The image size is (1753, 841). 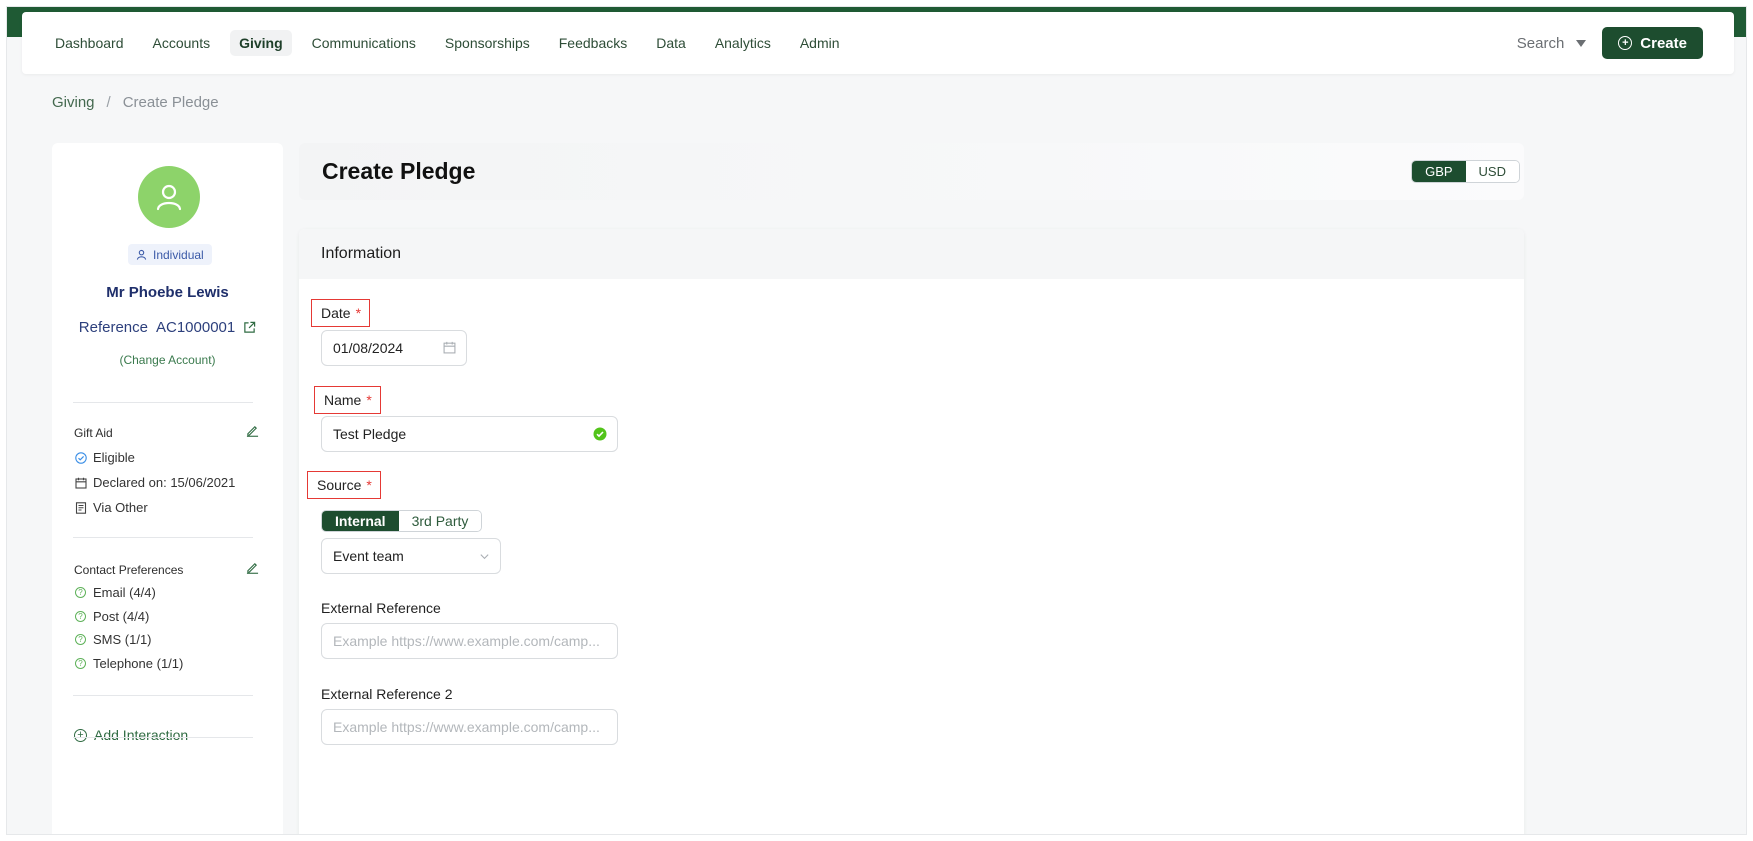 What do you see at coordinates (1439, 171) in the screenshot?
I see `currency-gbp-button: GBP` at bounding box center [1439, 171].